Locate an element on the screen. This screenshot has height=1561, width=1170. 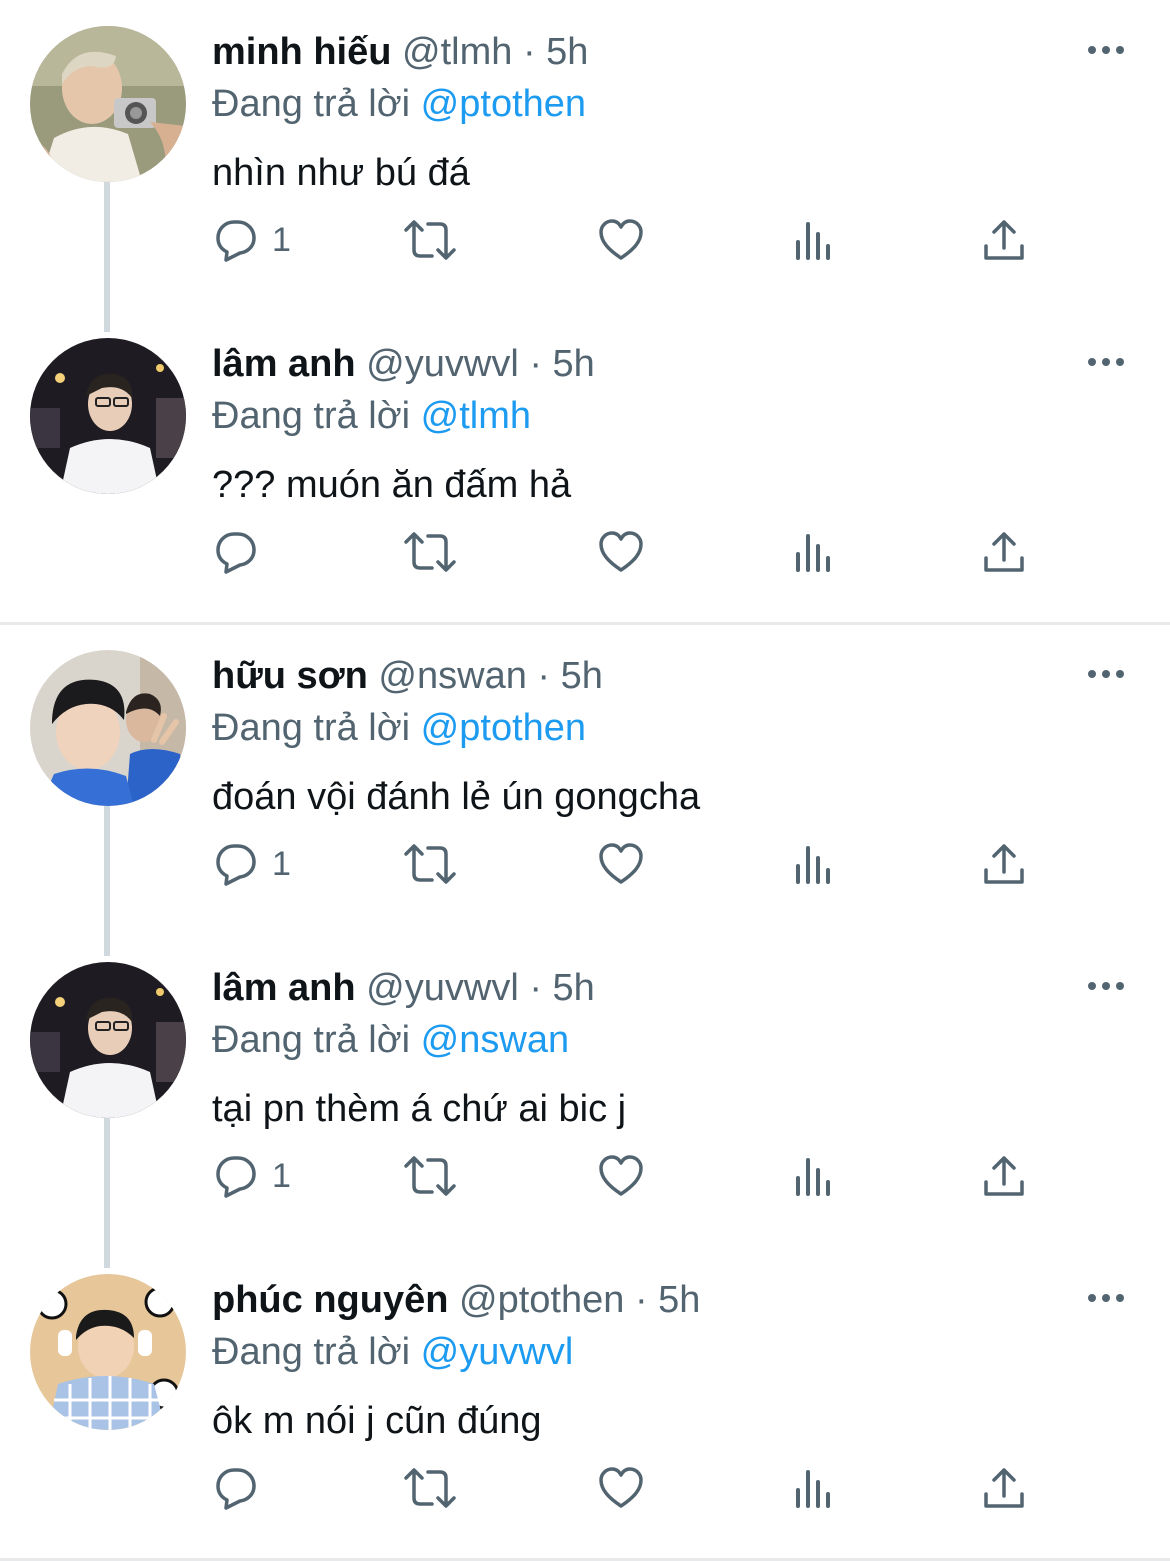
reply-mention-link: @nswan is located at coordinates (495, 1040).